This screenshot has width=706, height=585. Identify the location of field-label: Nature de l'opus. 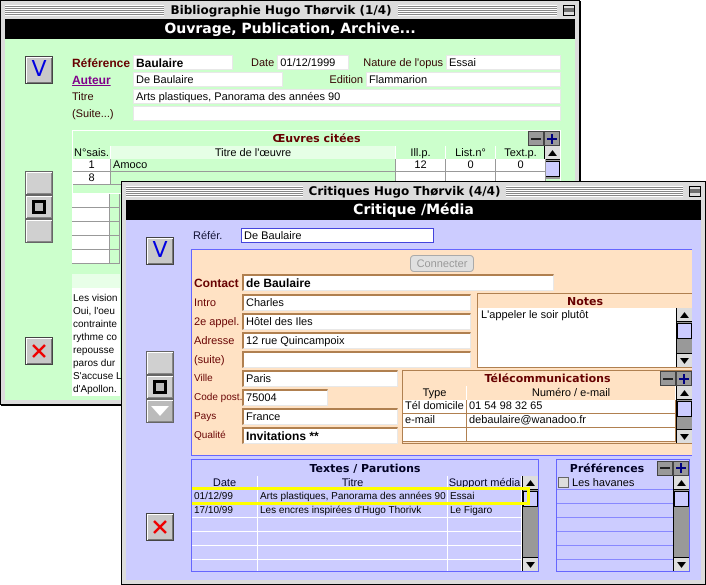
(403, 62).